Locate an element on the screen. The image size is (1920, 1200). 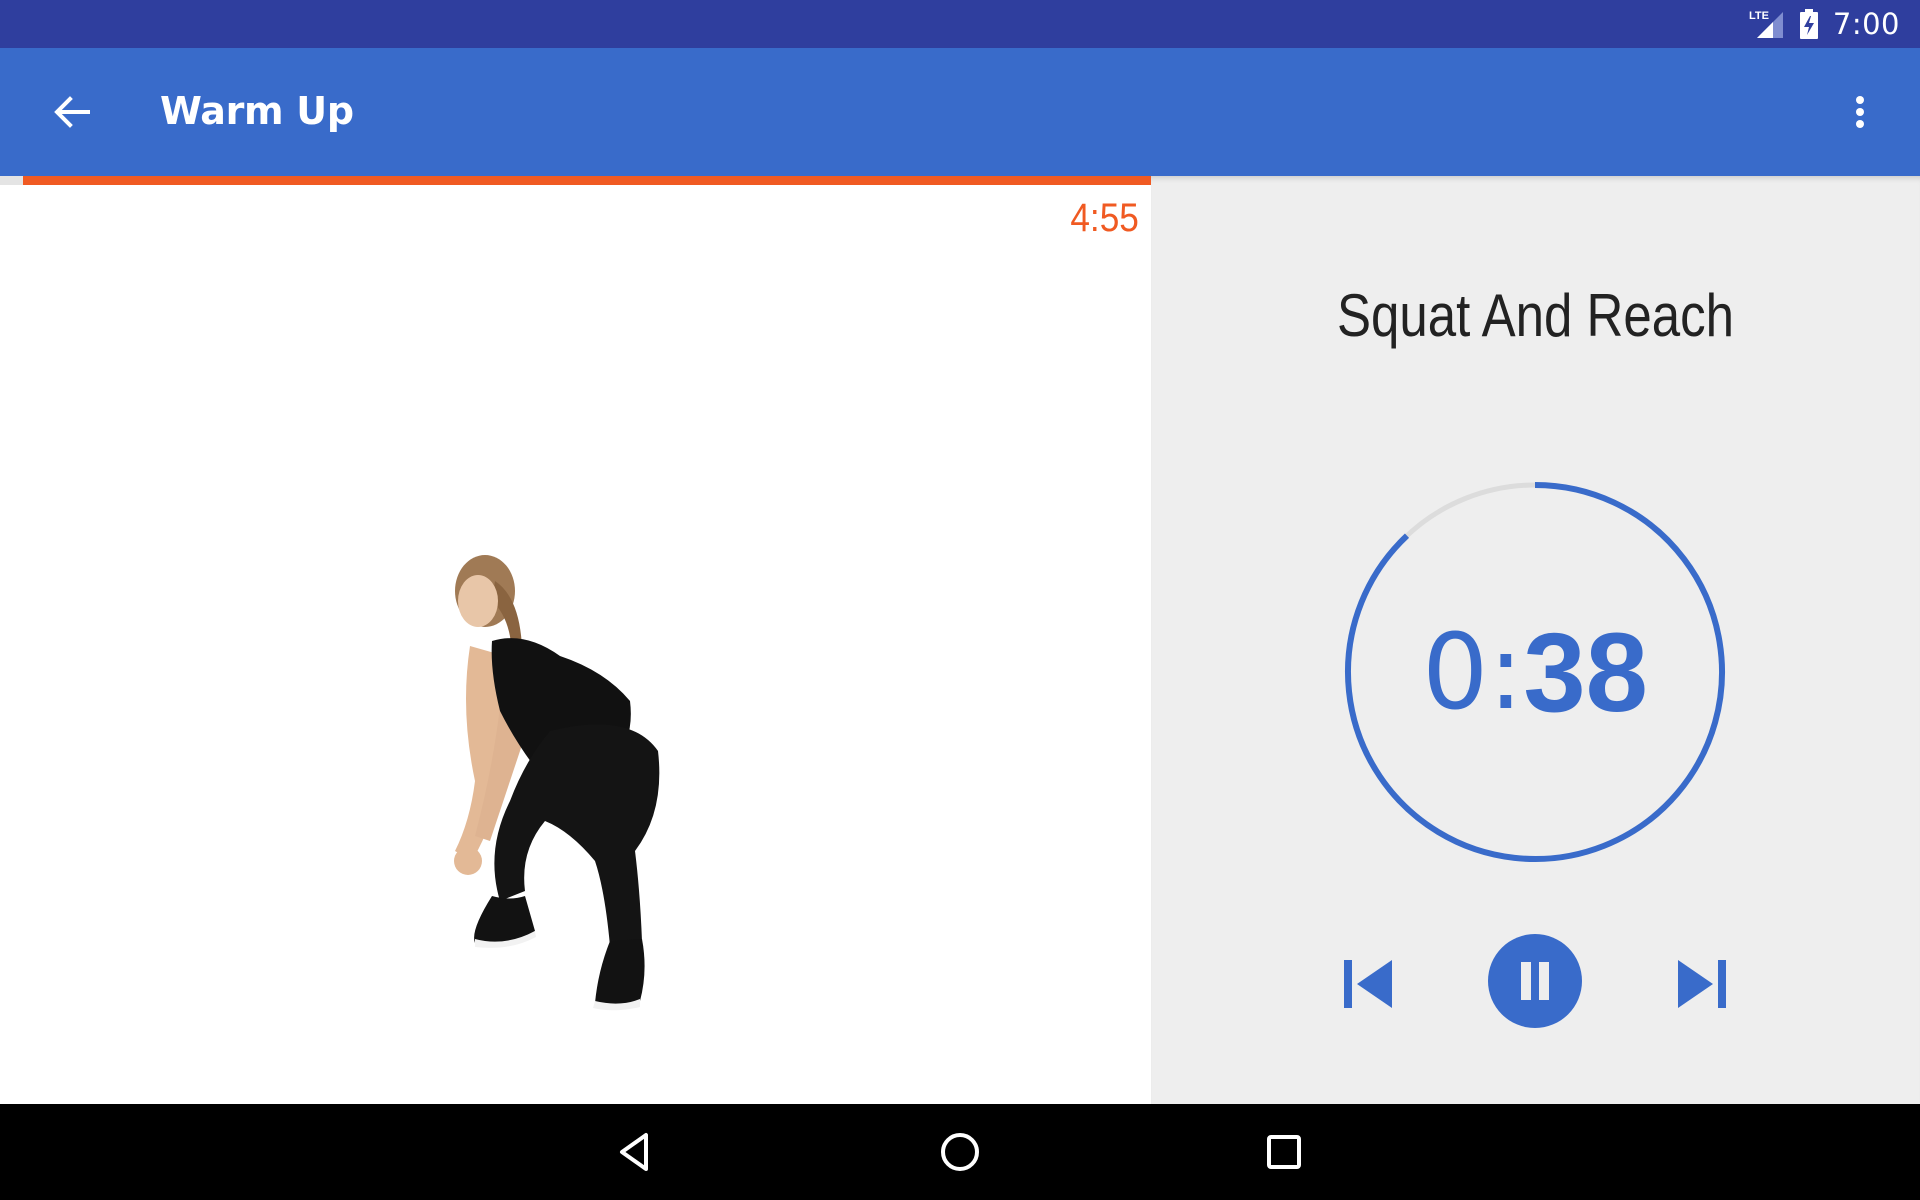
nav-home-icon is located at coordinates (960, 1152).